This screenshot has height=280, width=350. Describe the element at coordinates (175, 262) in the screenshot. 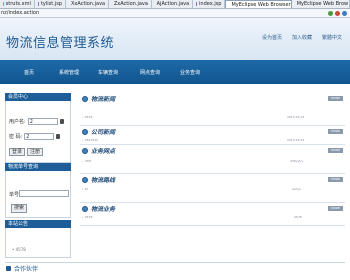

I see `divider` at that location.